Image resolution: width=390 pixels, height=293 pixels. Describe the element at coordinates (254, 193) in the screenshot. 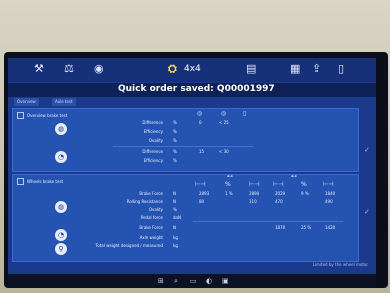

I see `cell-value: 2890` at that location.